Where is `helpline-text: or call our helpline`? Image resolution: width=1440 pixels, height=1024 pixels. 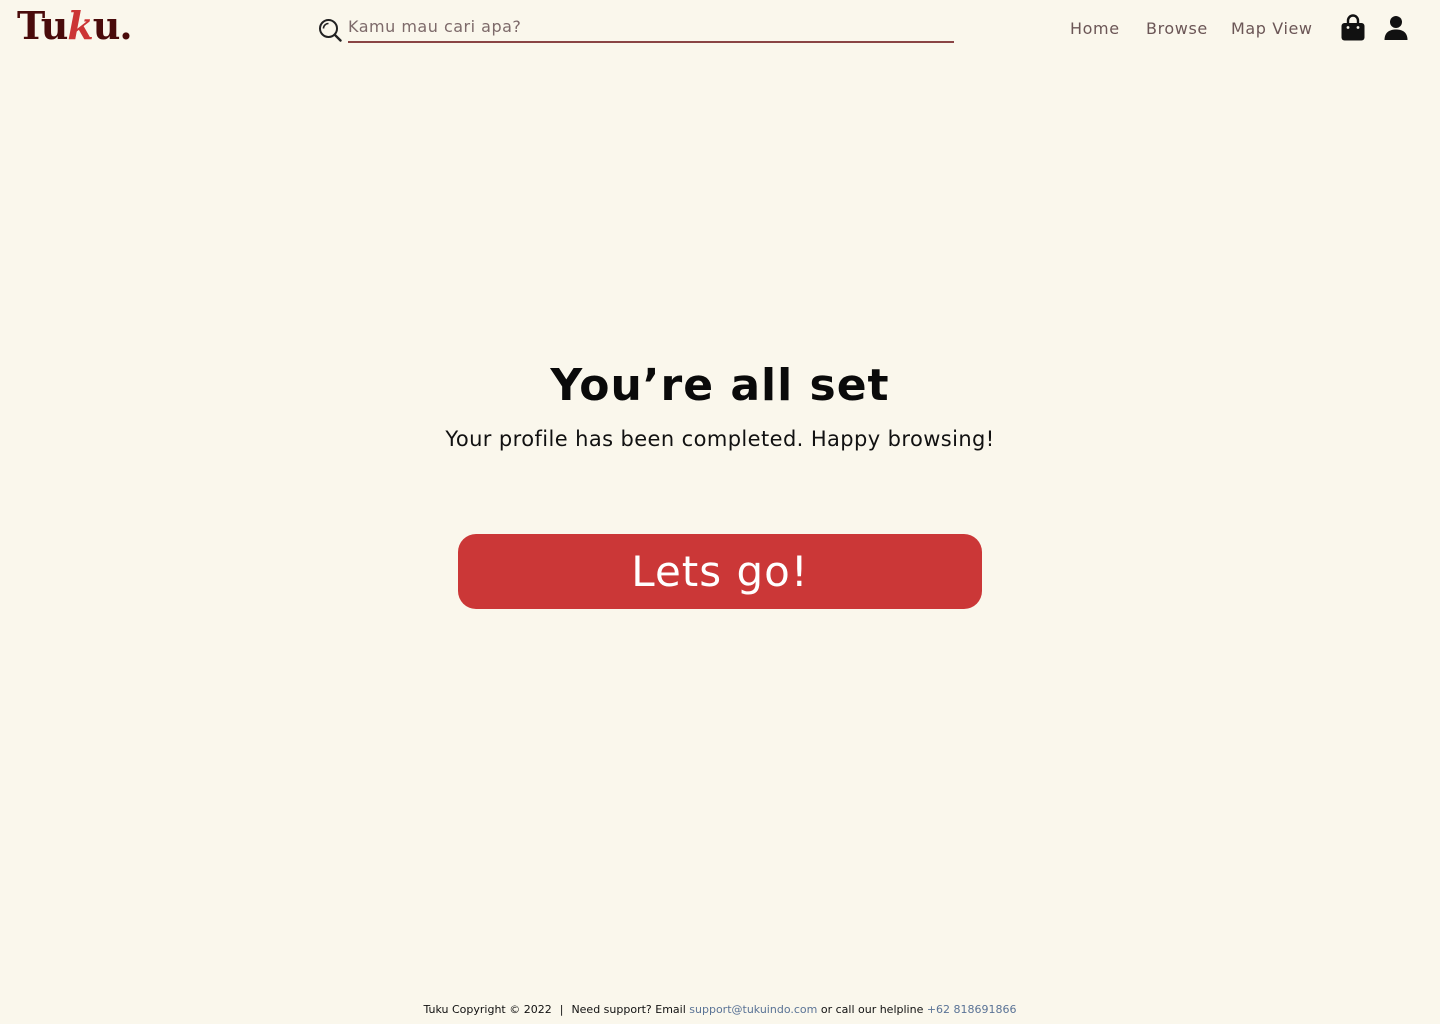
helpline-text: or call our helpline is located at coordinates (872, 1009).